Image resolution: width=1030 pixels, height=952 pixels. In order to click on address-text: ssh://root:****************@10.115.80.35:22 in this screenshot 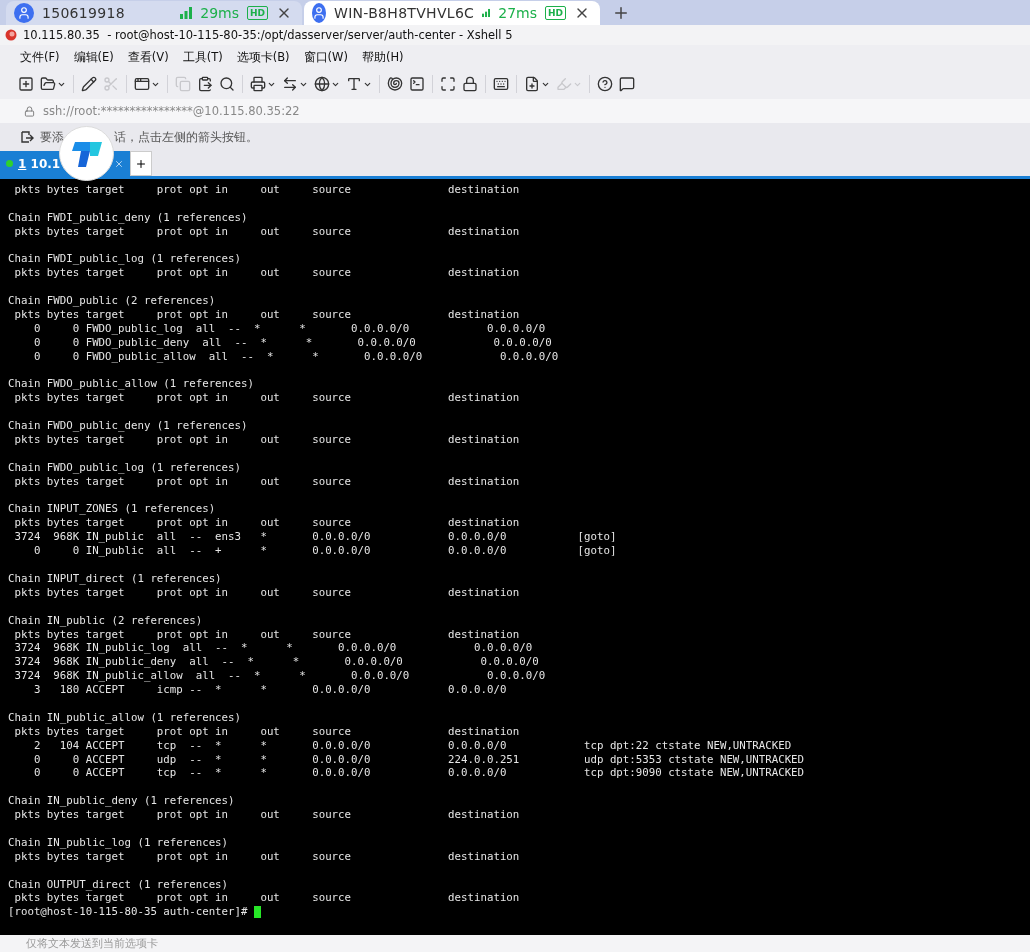, I will do `click(171, 111)`.